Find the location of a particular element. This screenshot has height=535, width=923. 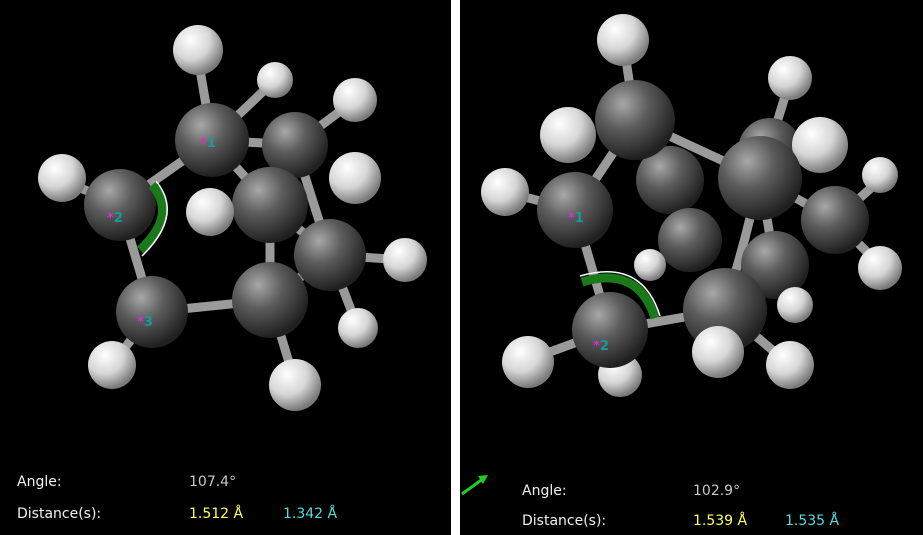

distance-value-1: 1.512 Å is located at coordinates (216, 514).